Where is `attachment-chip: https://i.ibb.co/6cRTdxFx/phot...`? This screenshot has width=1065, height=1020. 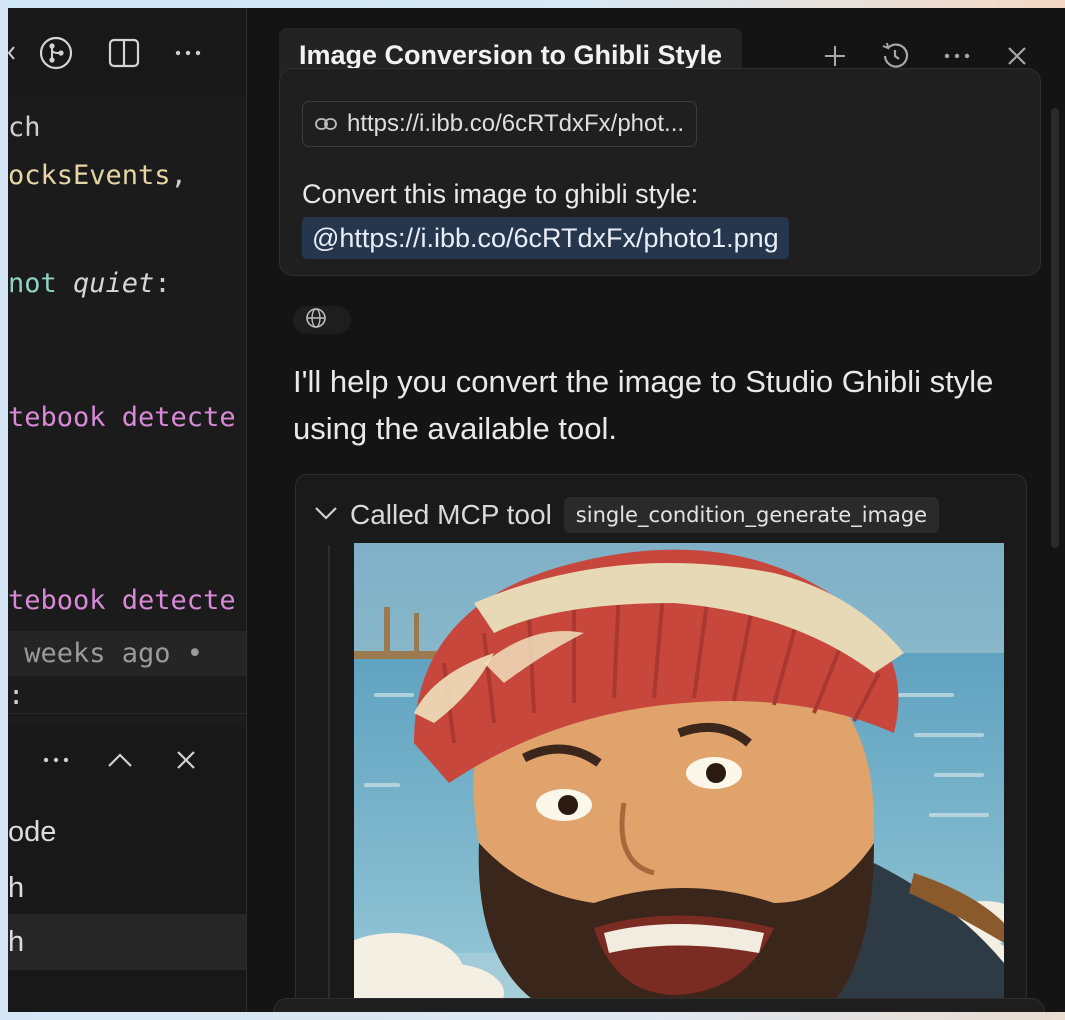 attachment-chip: https://i.ibb.co/6cRTdxFx/phot... is located at coordinates (500, 124).